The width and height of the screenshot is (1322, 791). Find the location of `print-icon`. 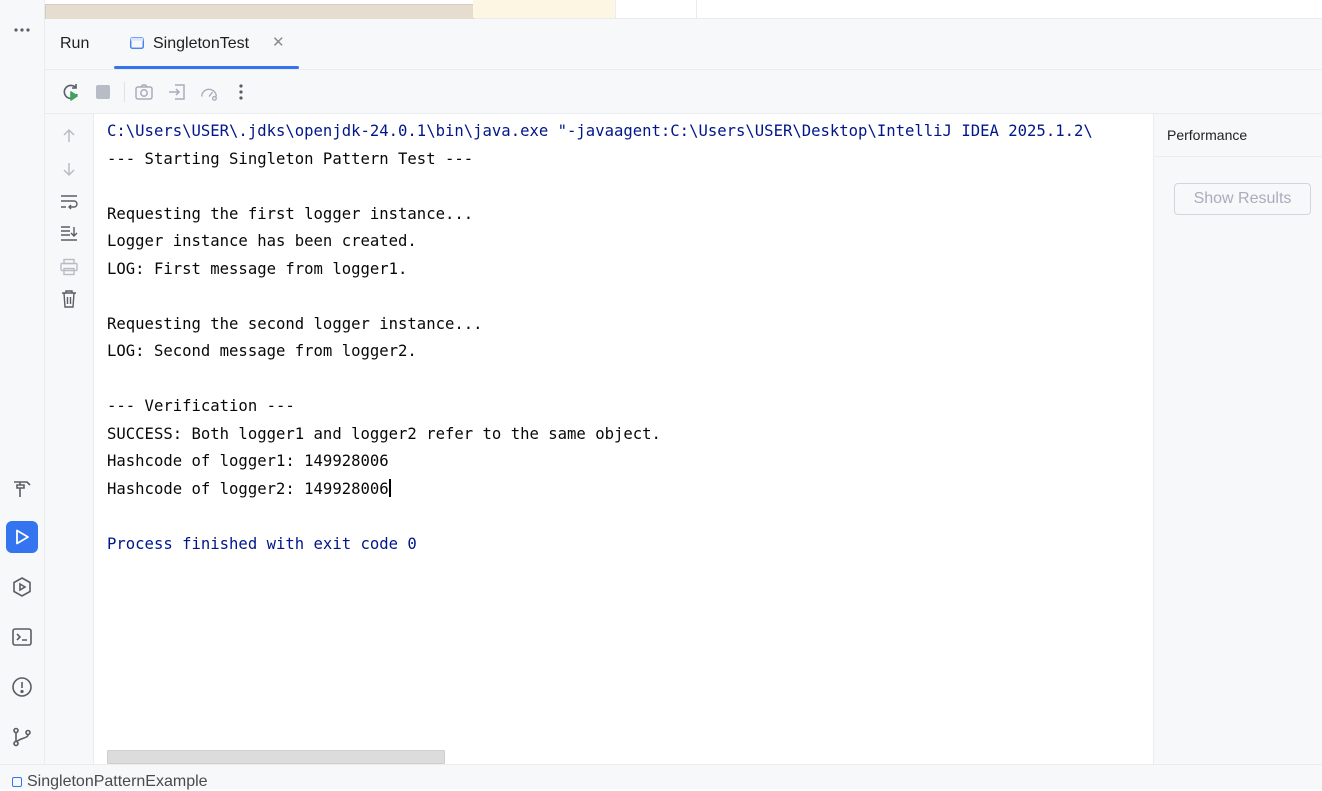

print-icon is located at coordinates (69, 267).